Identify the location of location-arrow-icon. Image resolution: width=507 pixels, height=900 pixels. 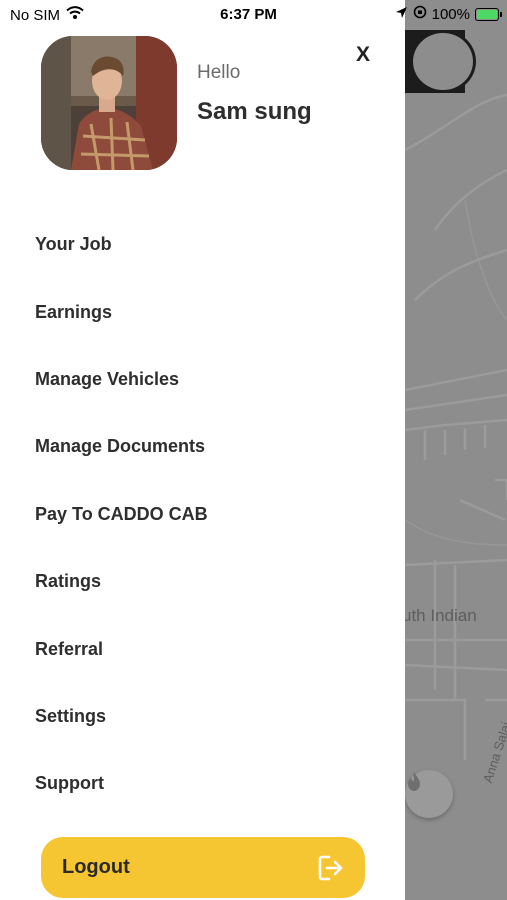
(401, 14).